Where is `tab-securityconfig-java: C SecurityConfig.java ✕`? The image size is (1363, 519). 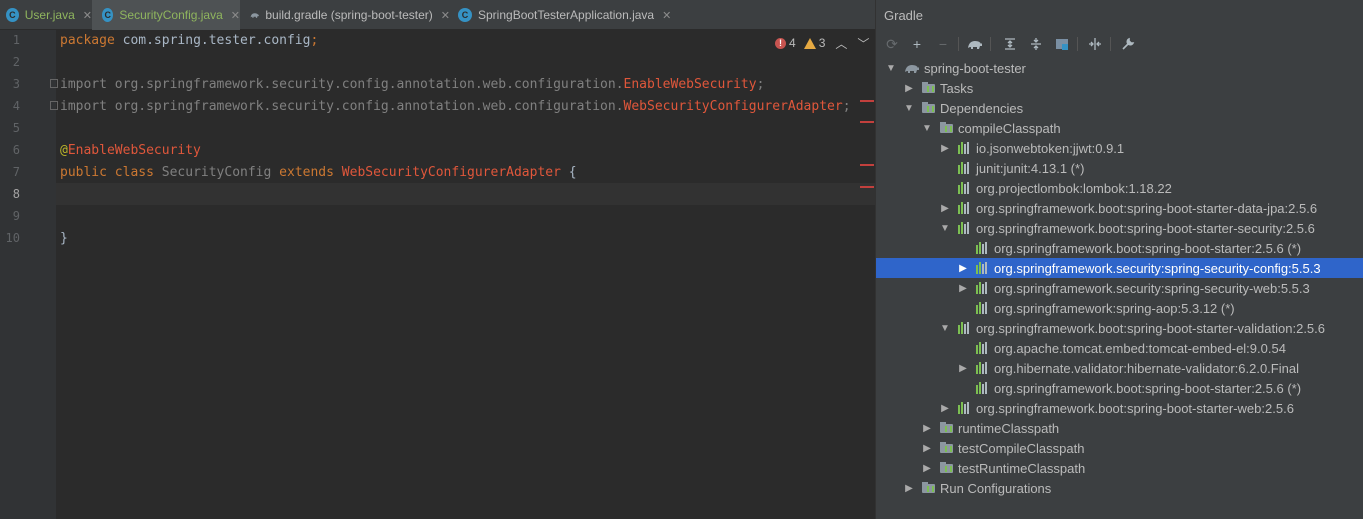 tab-securityconfig-java: C SecurityConfig.java ✕ is located at coordinates (166, 15).